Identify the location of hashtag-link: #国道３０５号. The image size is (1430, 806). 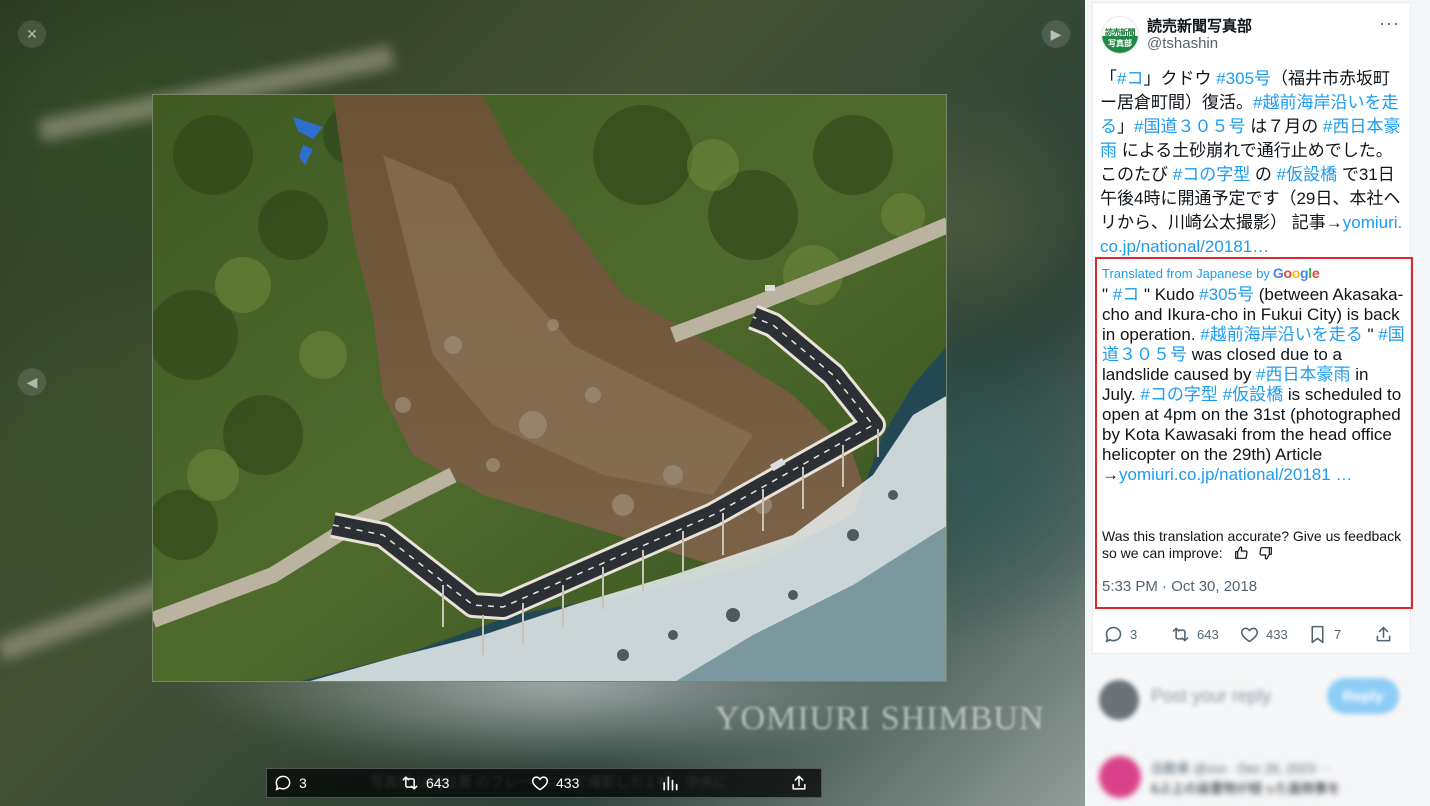
(1189, 126).